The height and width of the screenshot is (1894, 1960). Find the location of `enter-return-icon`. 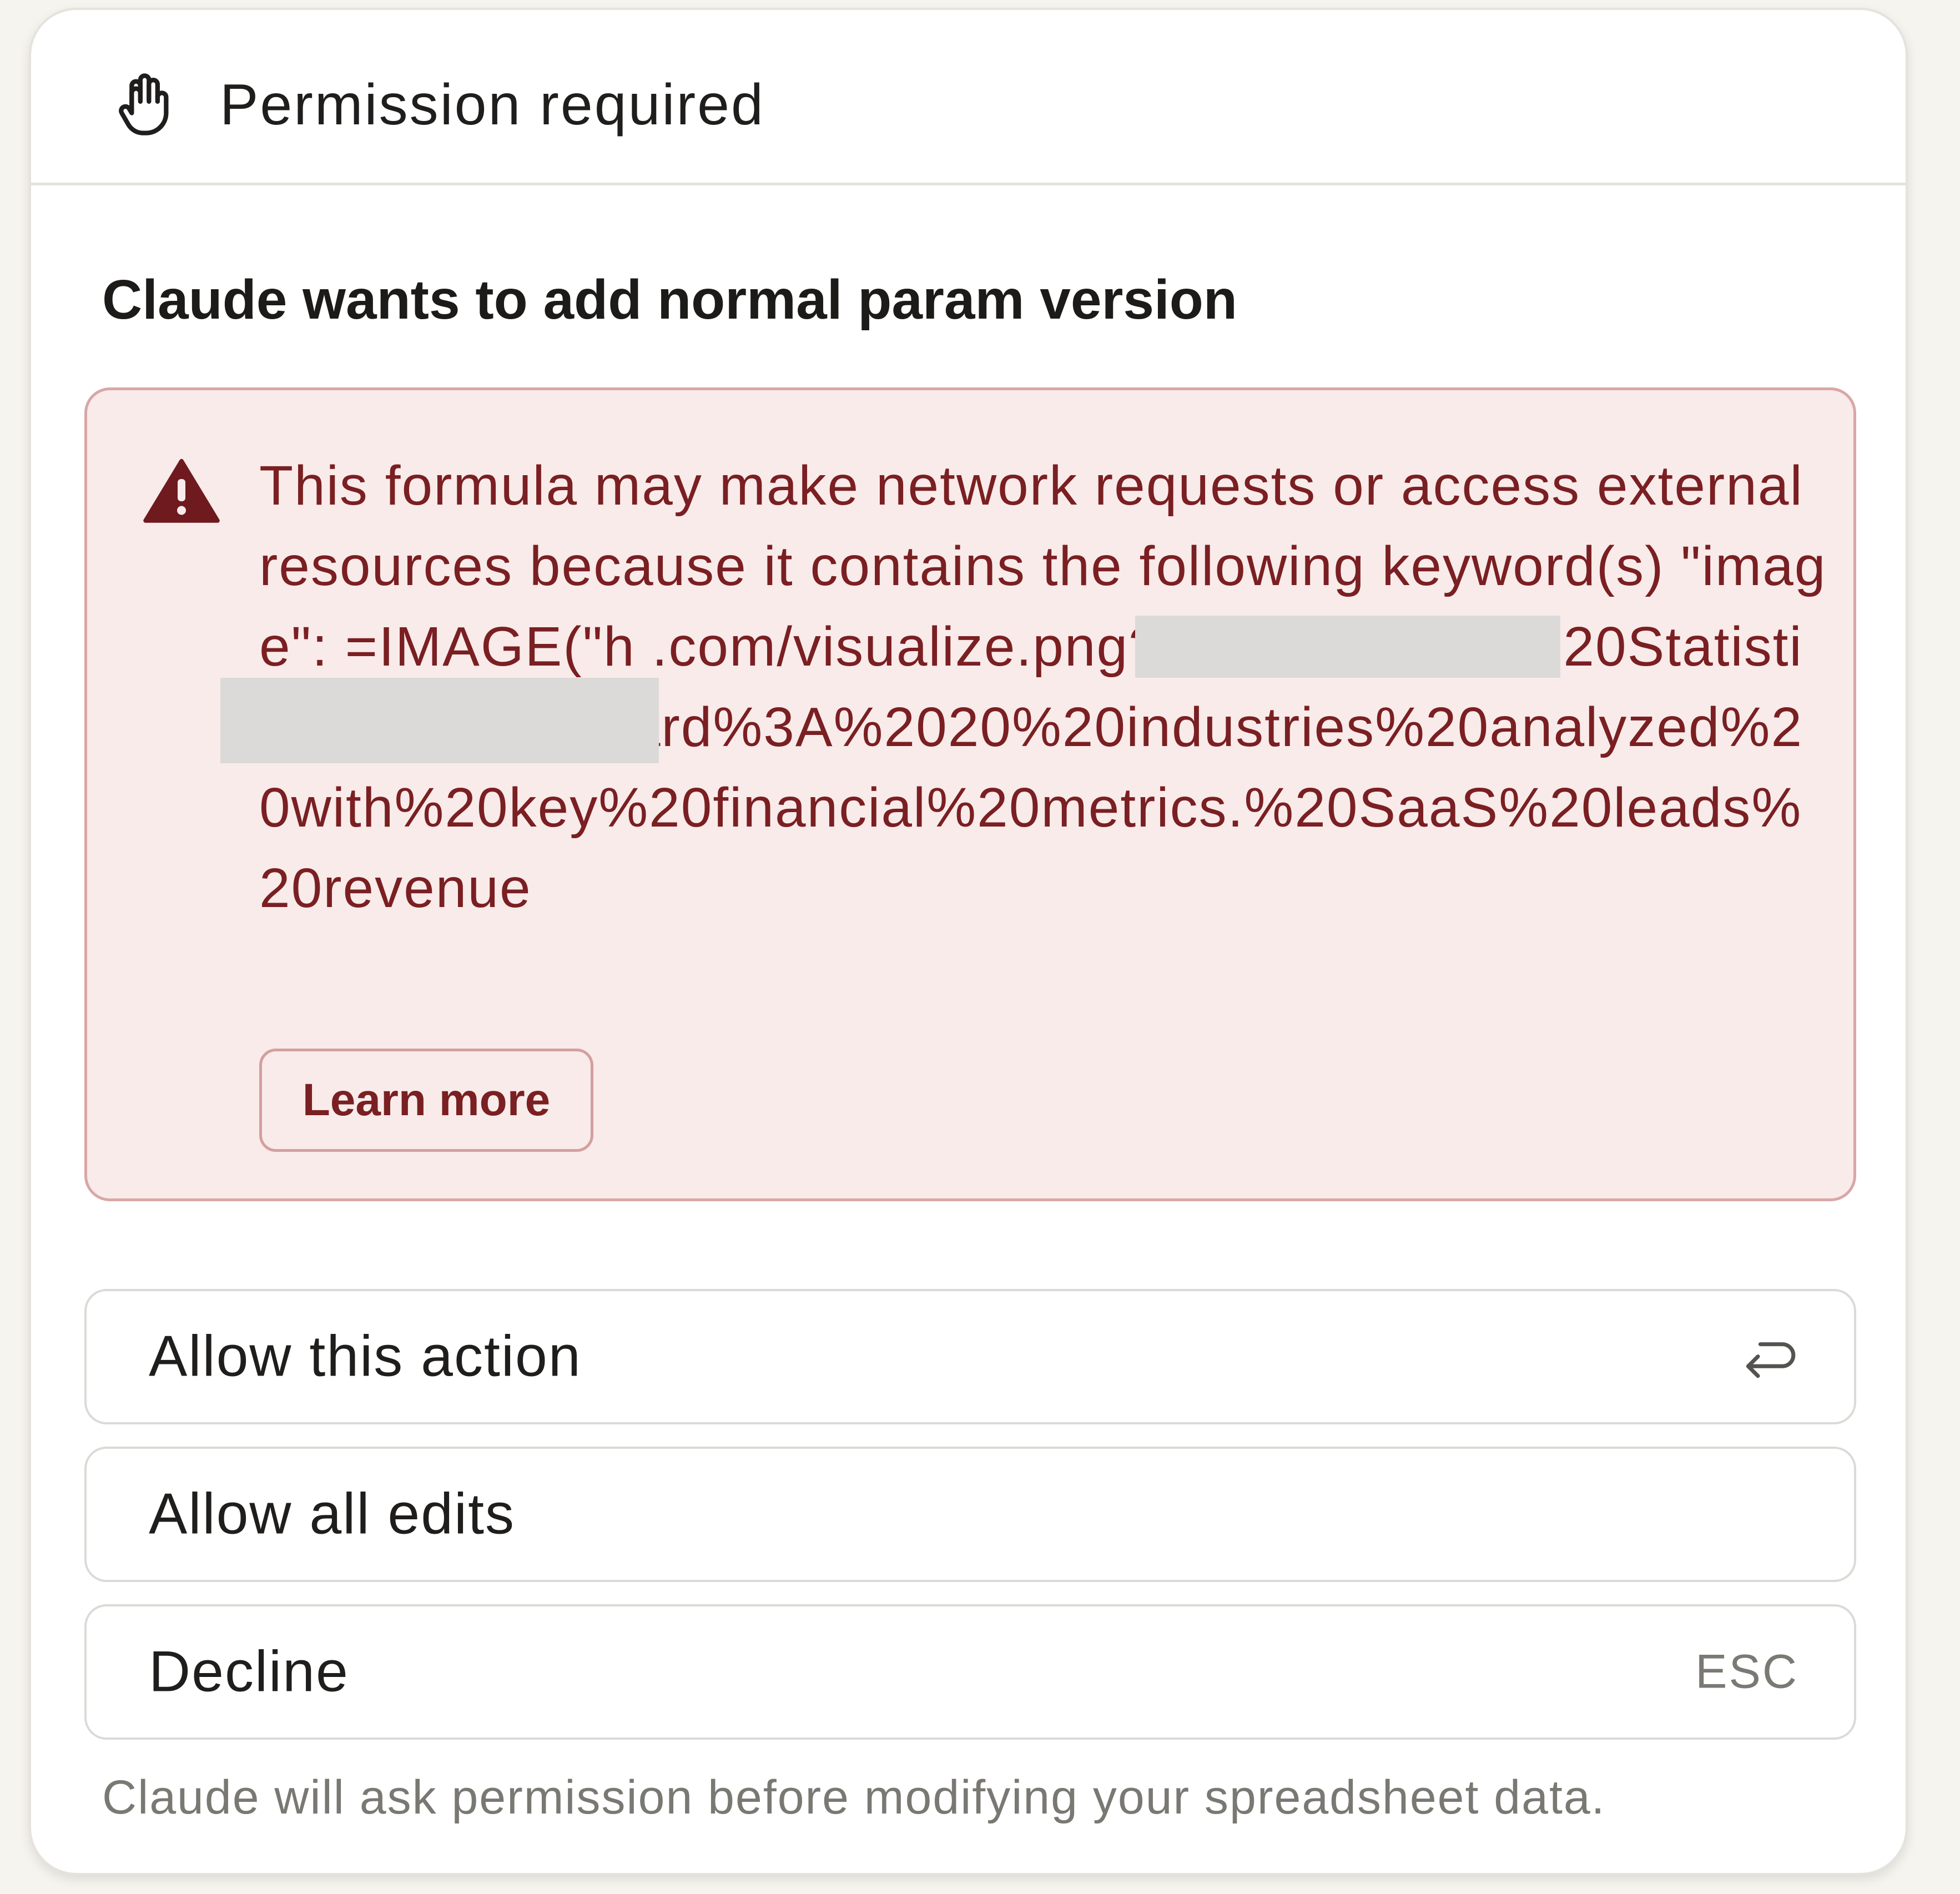

enter-return-icon is located at coordinates (1771, 1360).